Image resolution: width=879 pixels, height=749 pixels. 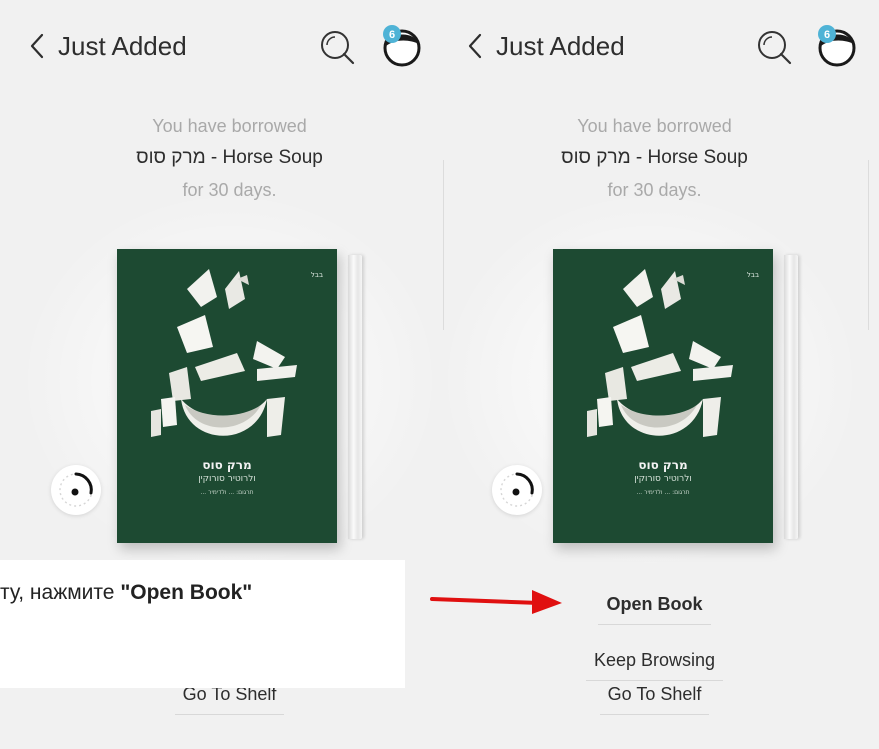 I want to click on instruction-prefix: ту, нажмите, so click(x=60, y=592).